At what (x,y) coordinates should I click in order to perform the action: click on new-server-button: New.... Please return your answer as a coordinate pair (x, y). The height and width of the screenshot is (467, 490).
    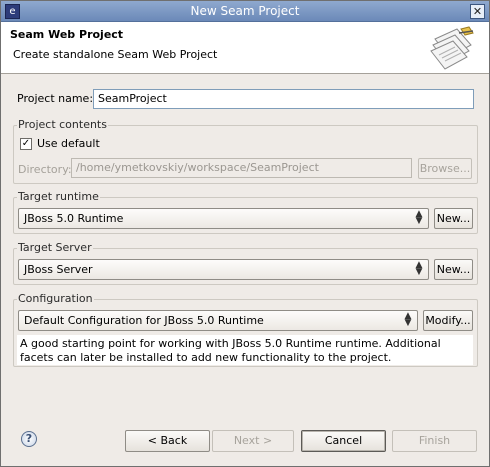
    Looking at the image, I should click on (453, 269).